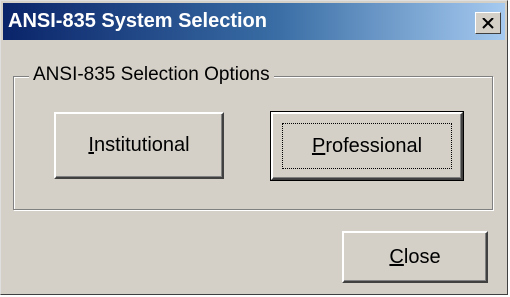 Image resolution: width=510 pixels, height=297 pixels. I want to click on group-legend: ANSI-835 Selection Options, so click(151, 75).